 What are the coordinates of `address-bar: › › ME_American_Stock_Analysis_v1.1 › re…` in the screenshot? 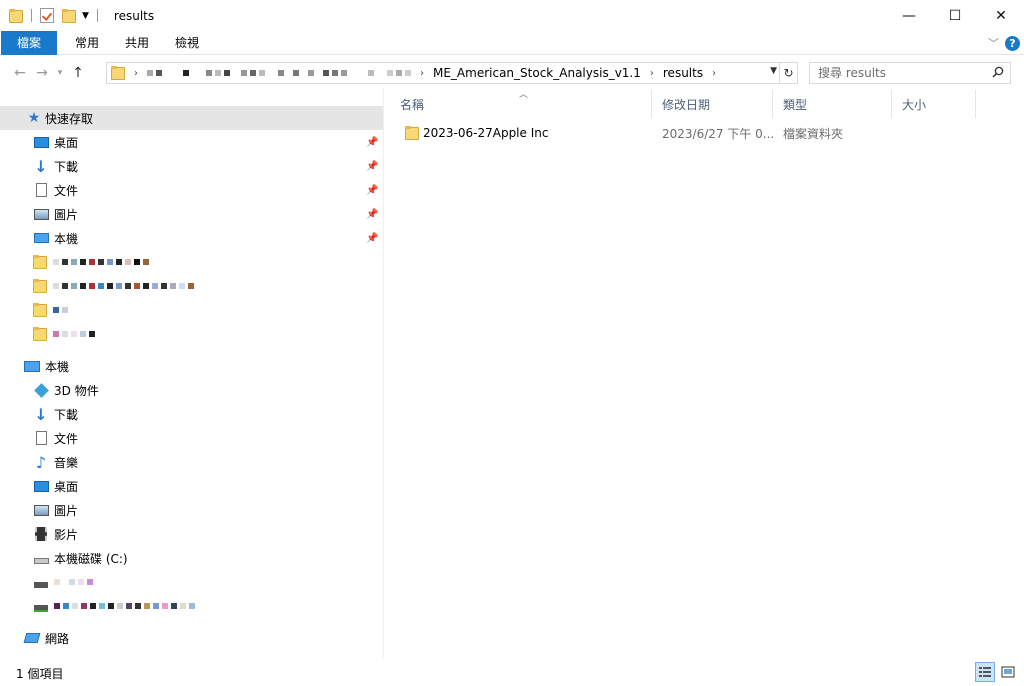 It's located at (443, 73).